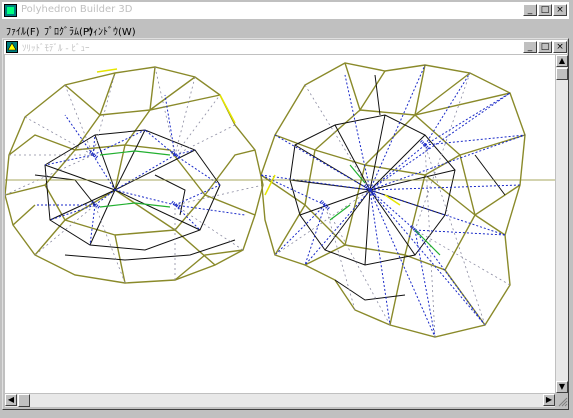 The width and height of the screenshot is (573, 418). Describe the element at coordinates (68, 30) in the screenshot. I see `menu-program: ﾌﾟﾛｸﾞﾗﾑ(P)` at that location.